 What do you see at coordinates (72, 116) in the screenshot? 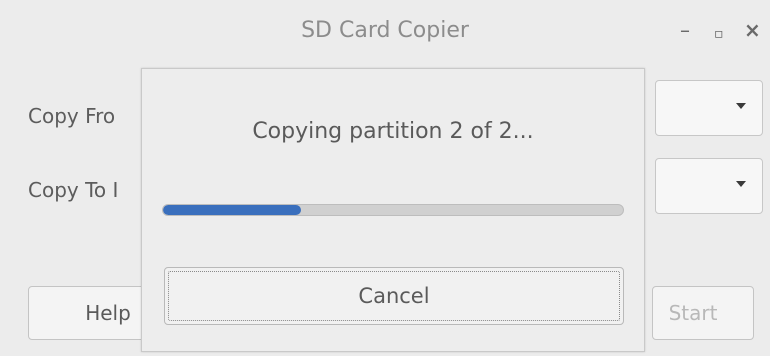
I see `copy-from-label: Copy Fro` at bounding box center [72, 116].